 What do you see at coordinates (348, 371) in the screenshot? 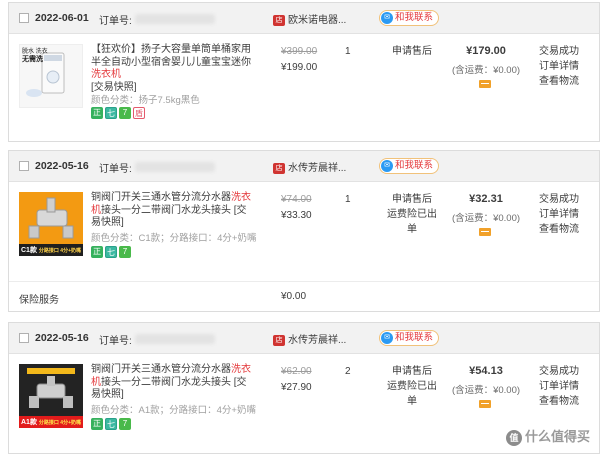
I see `quantity: 2` at bounding box center [348, 371].